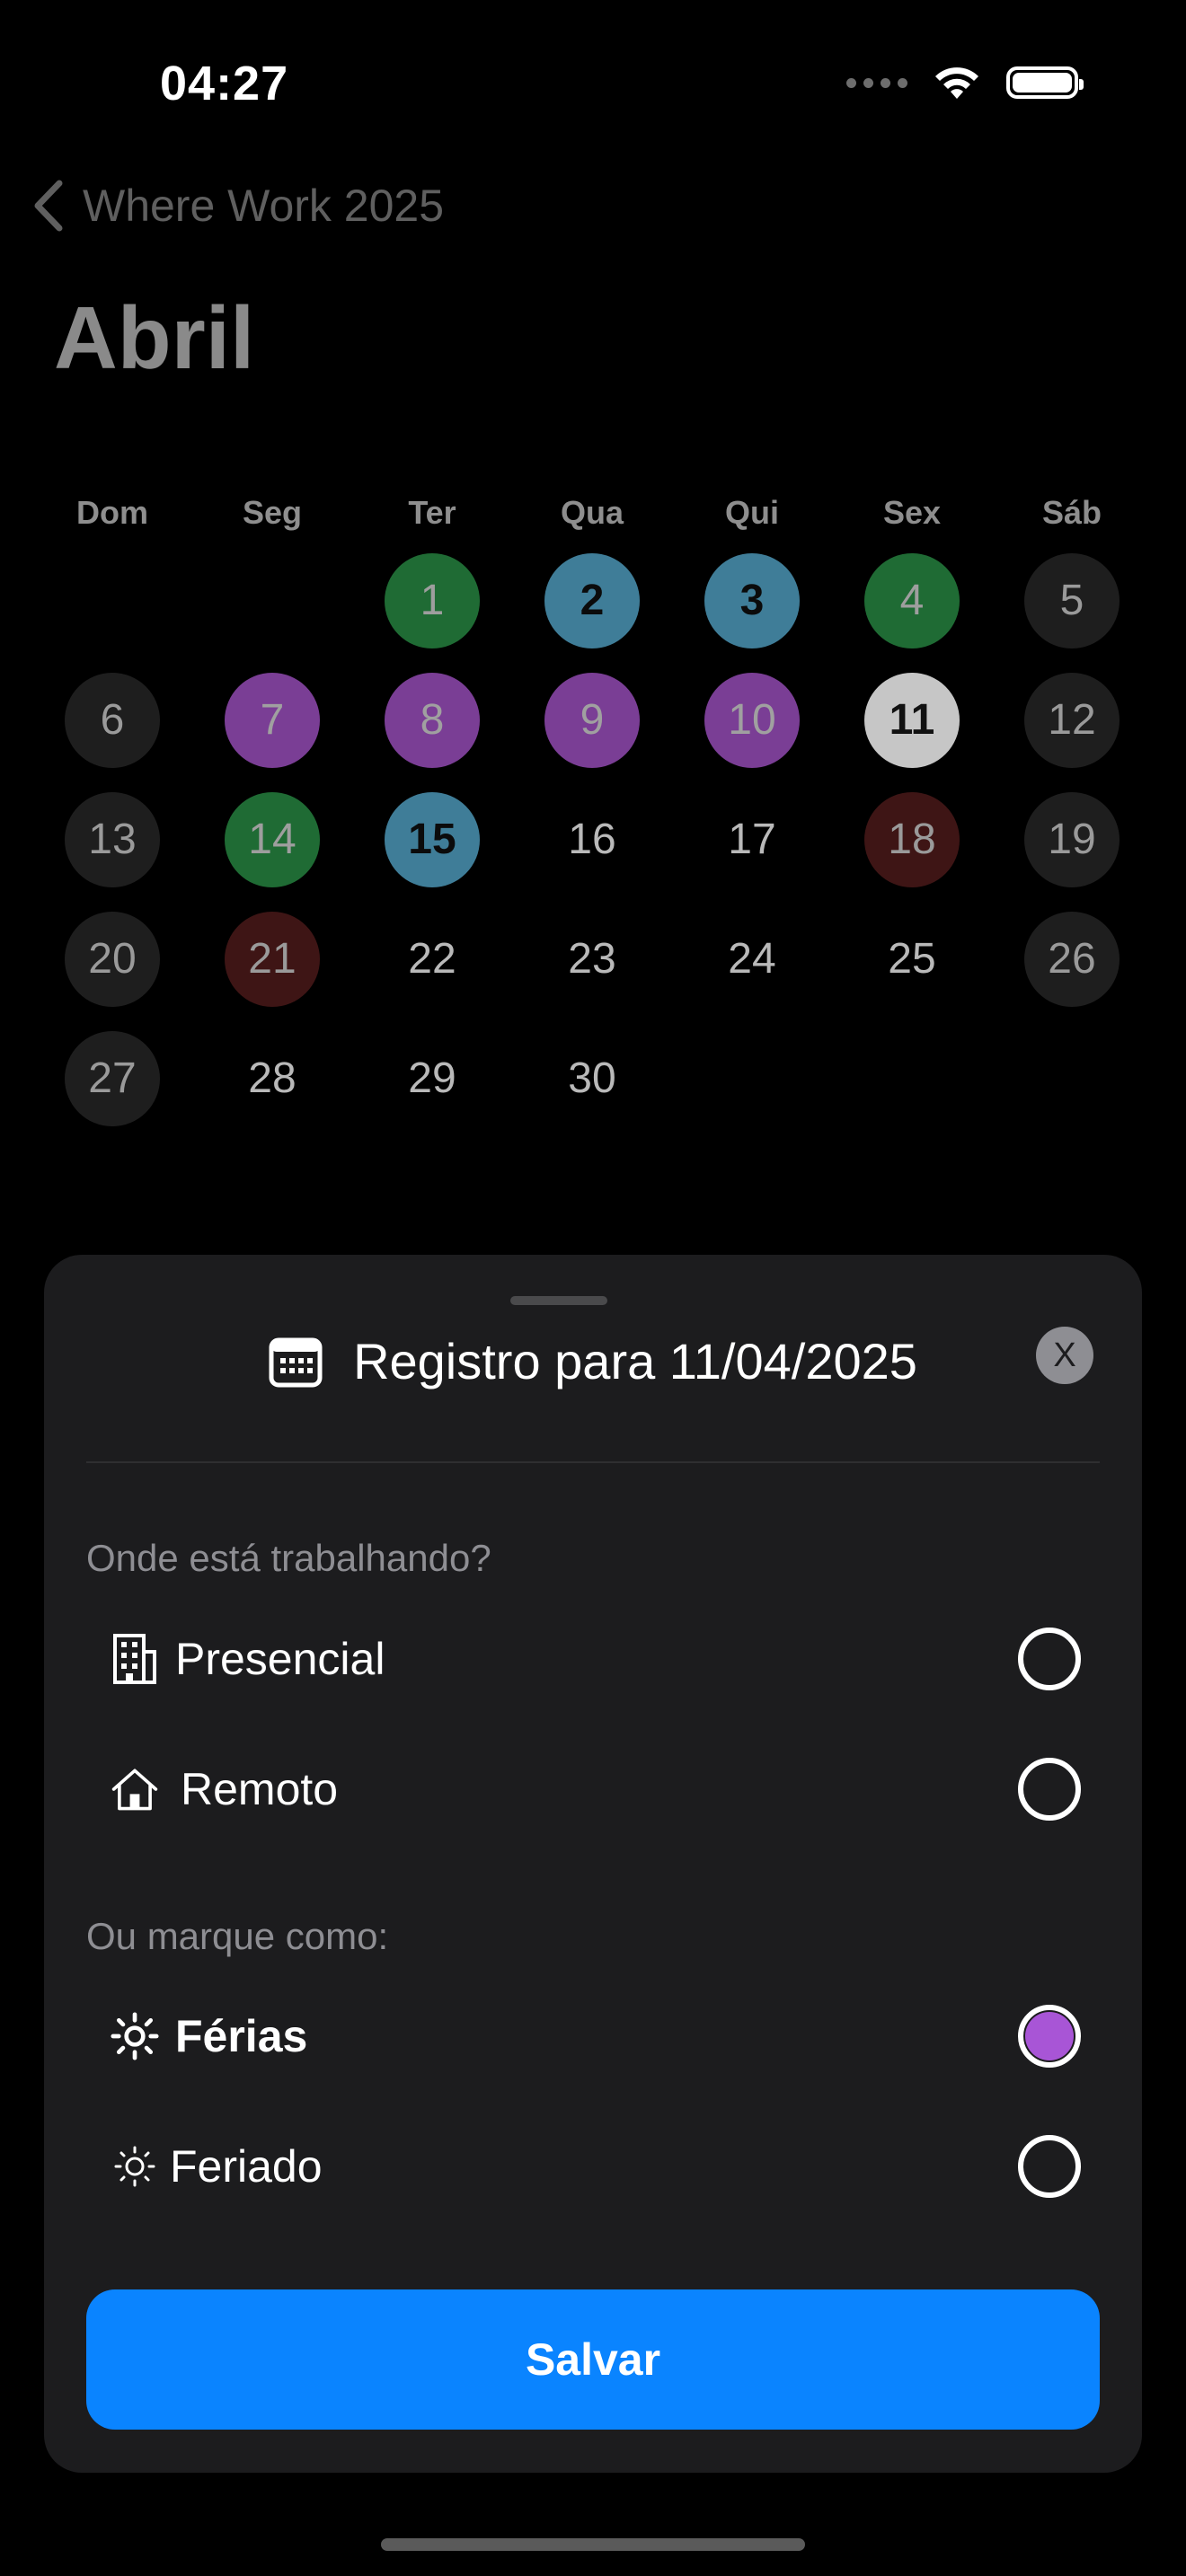  What do you see at coordinates (112, 512) in the screenshot?
I see `weekday-label: Dom` at bounding box center [112, 512].